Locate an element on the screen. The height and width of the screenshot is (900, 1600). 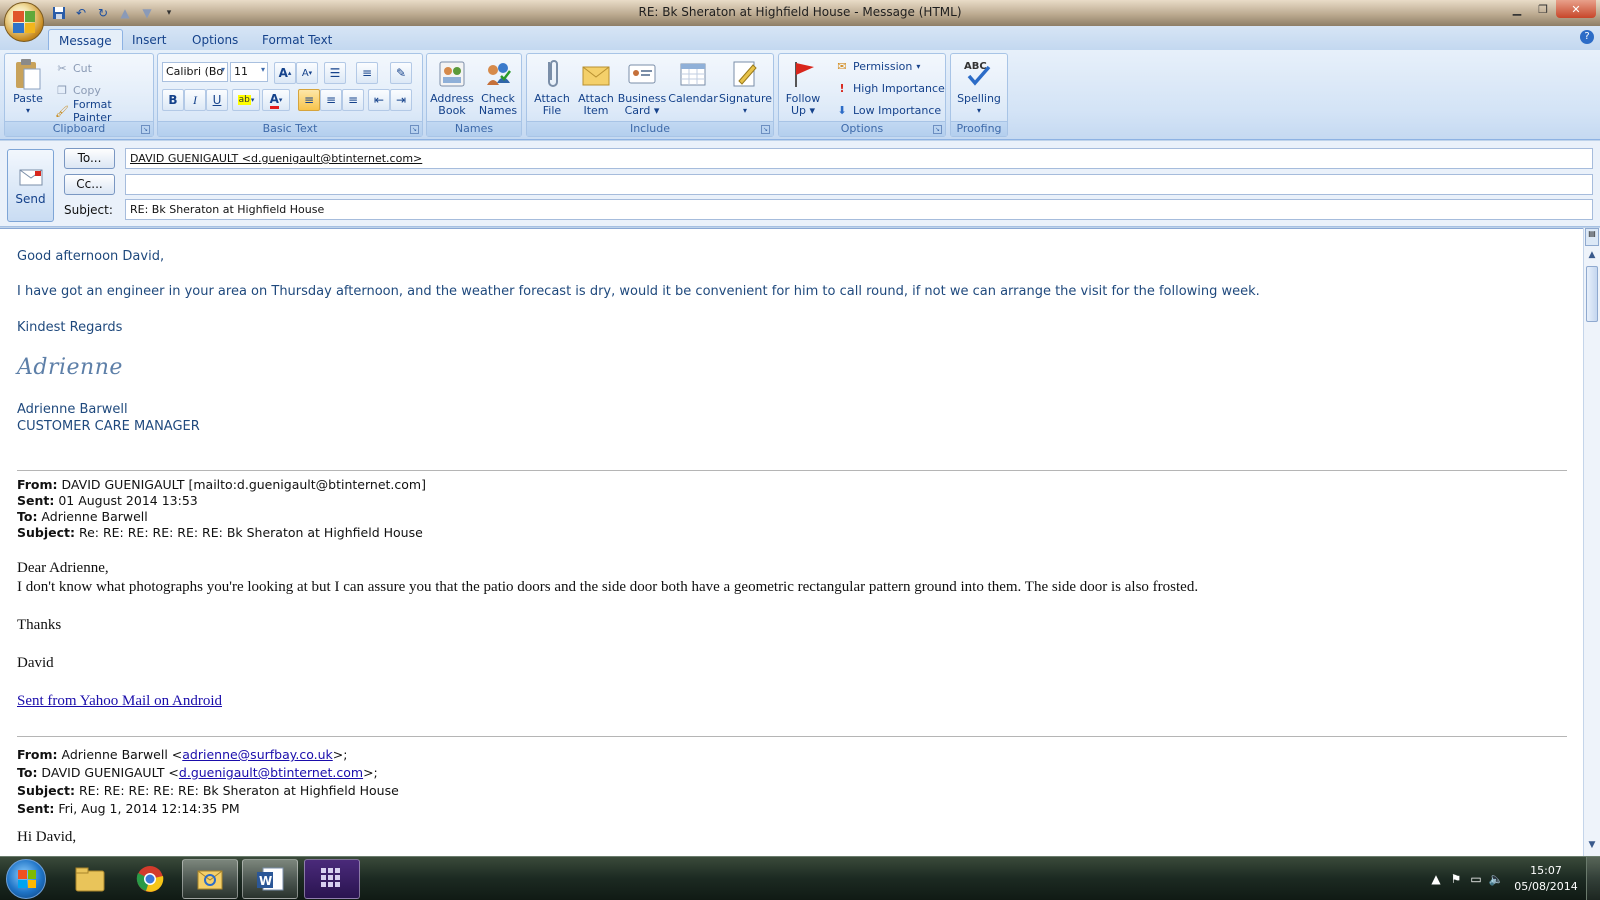
signature-button: Signature ▾ is located at coordinates (745, 88).